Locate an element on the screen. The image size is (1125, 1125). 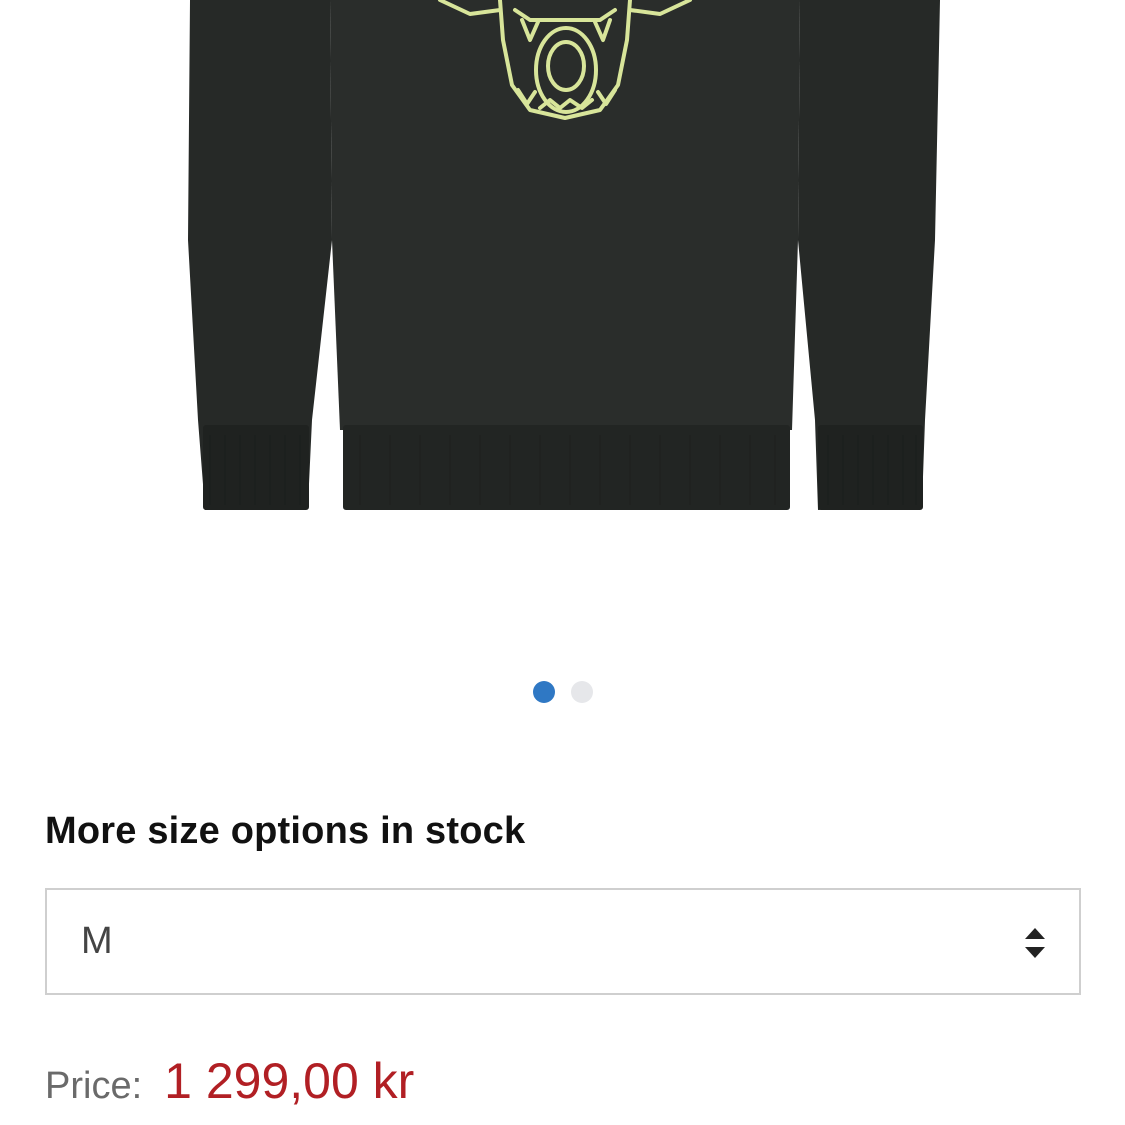
left-cuff is located at coordinates (256, 467).